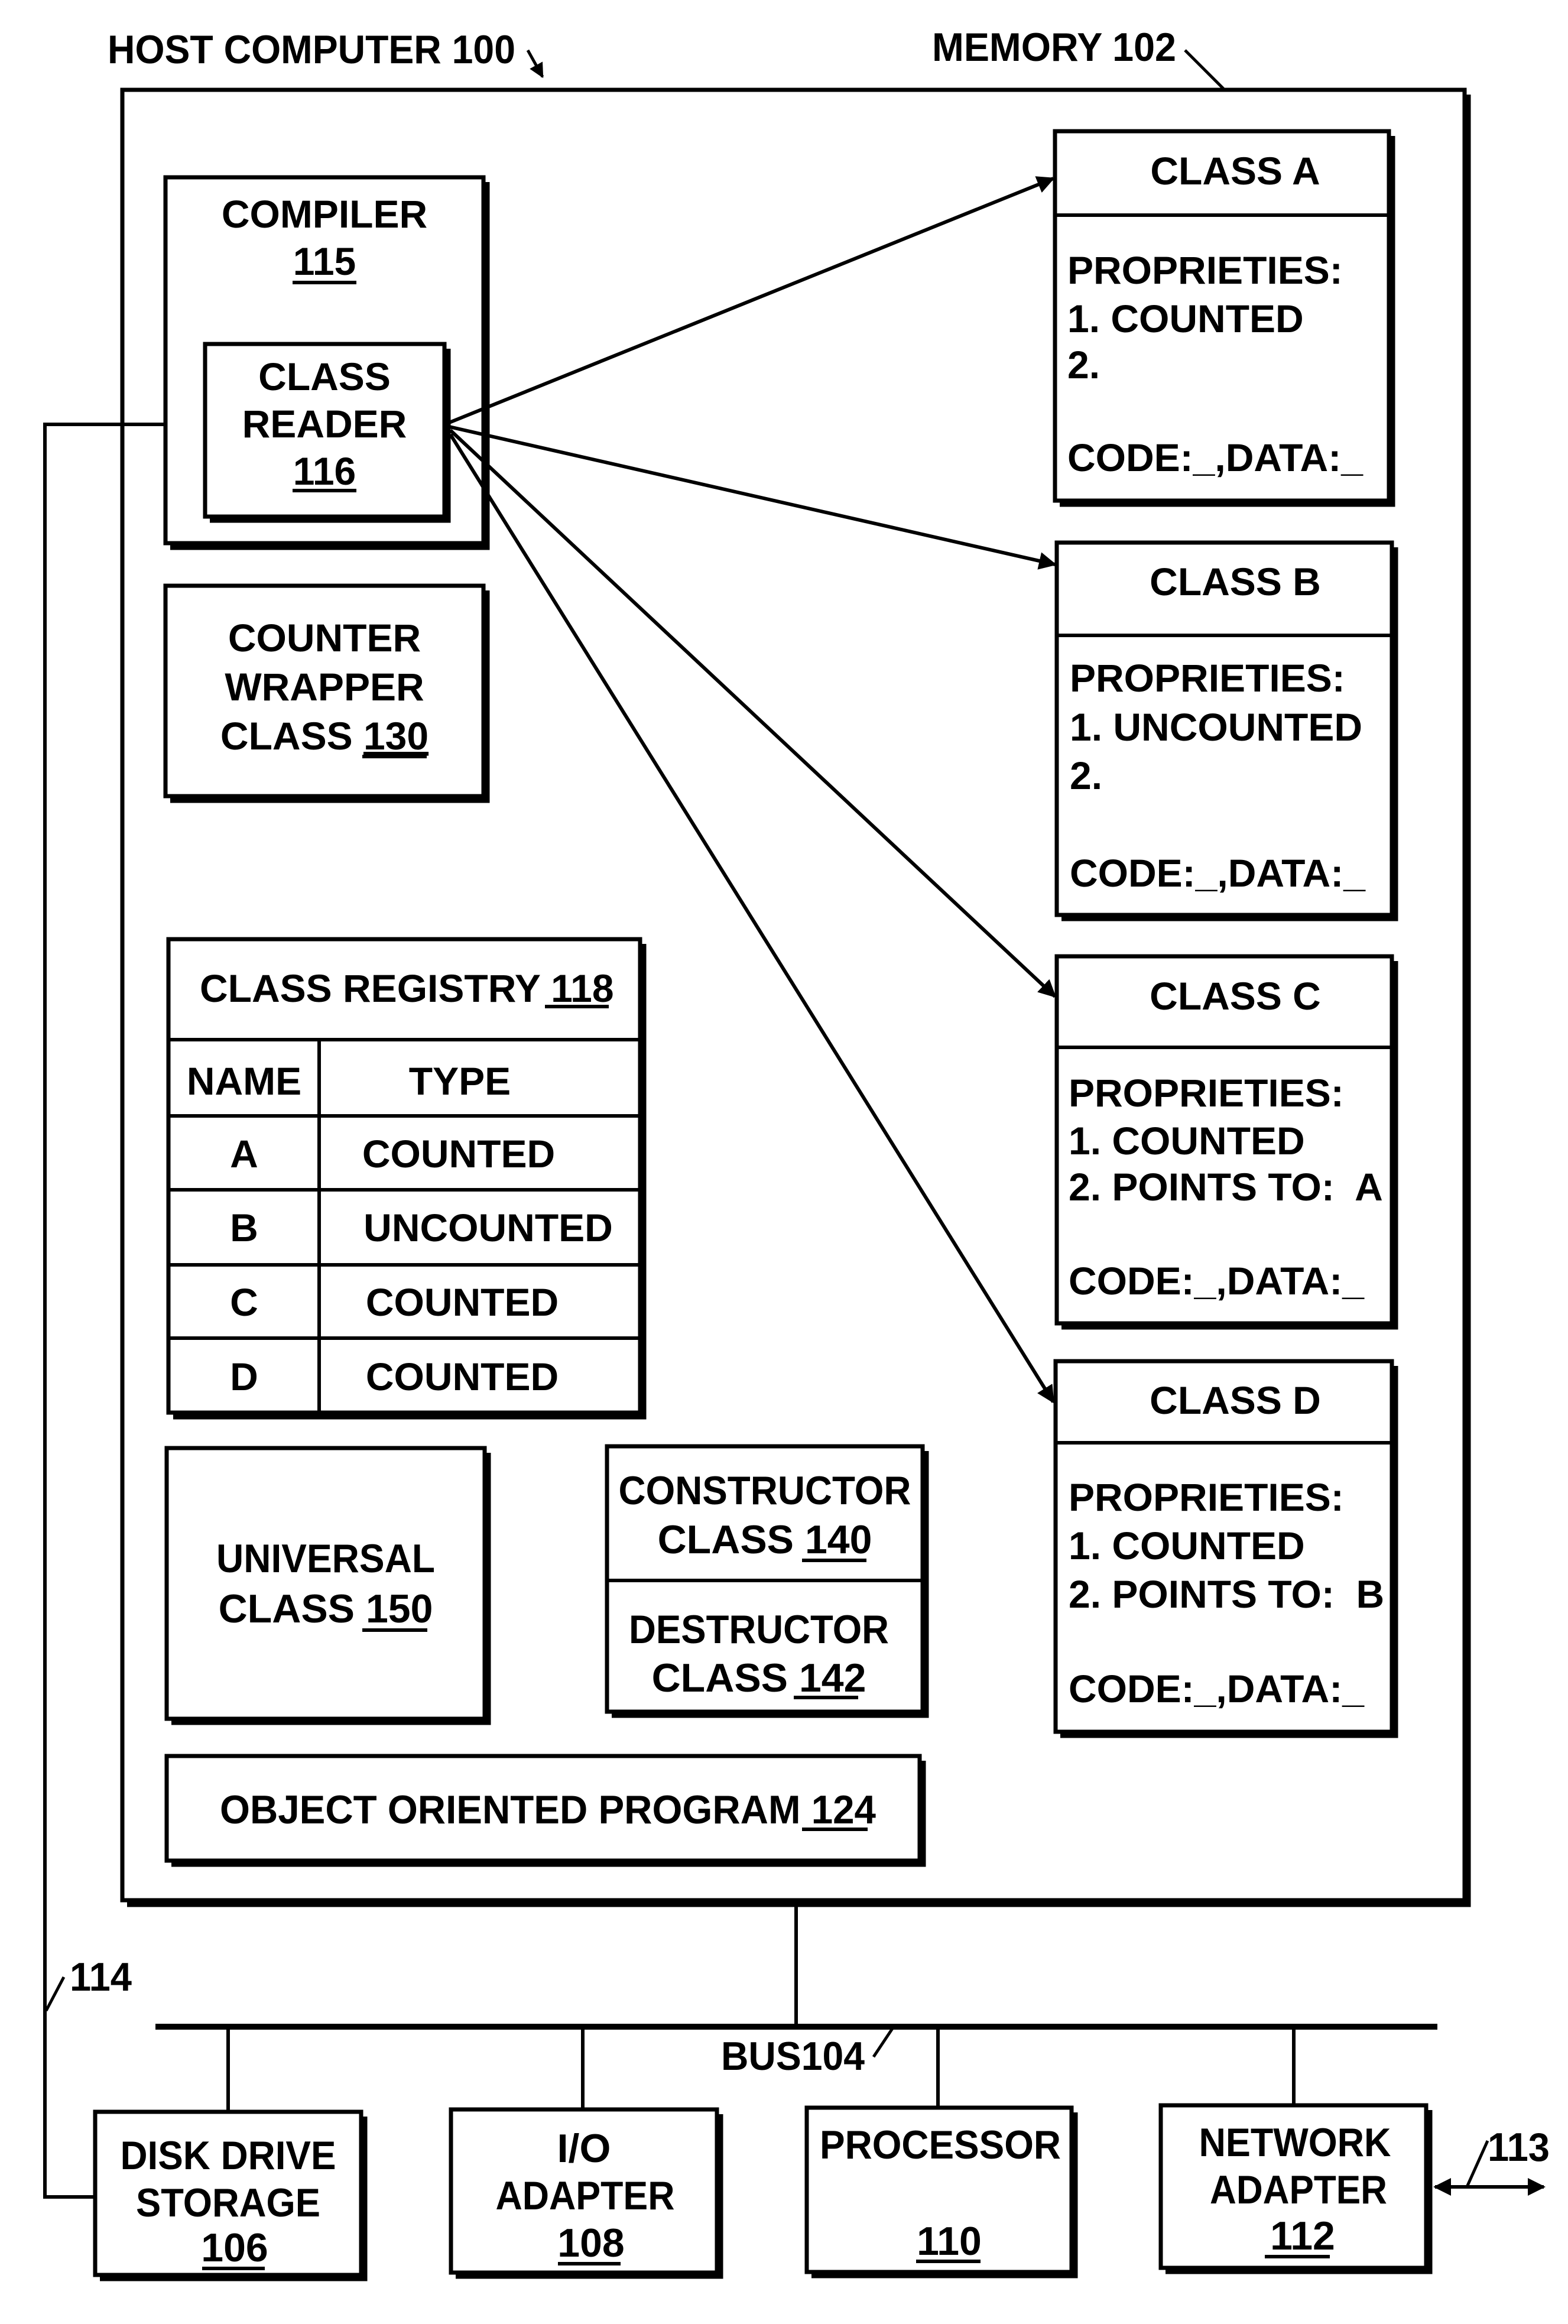 The width and height of the screenshot is (1568, 2324). Describe the element at coordinates (488, 1228) in the screenshot. I see `registry-cell-type: UNCOUNTED` at that location.